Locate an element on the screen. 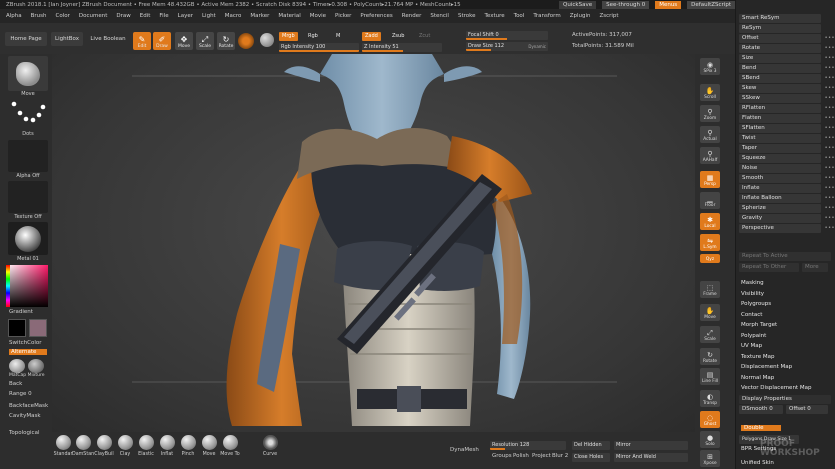 This screenshot has width=835, height=469. menu-tool: Tool is located at coordinates (519, 16).